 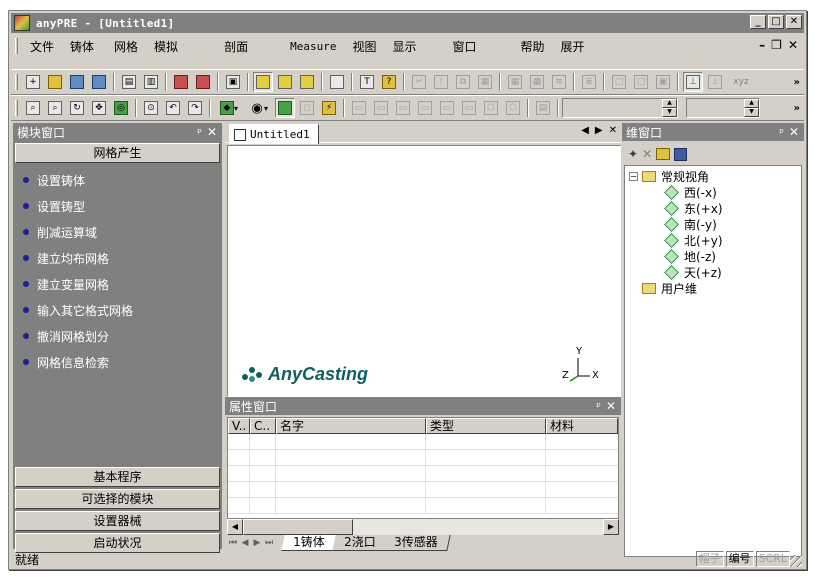 What do you see at coordinates (381, 108) in the screenshot?
I see `back-icon: ▭` at bounding box center [381, 108].